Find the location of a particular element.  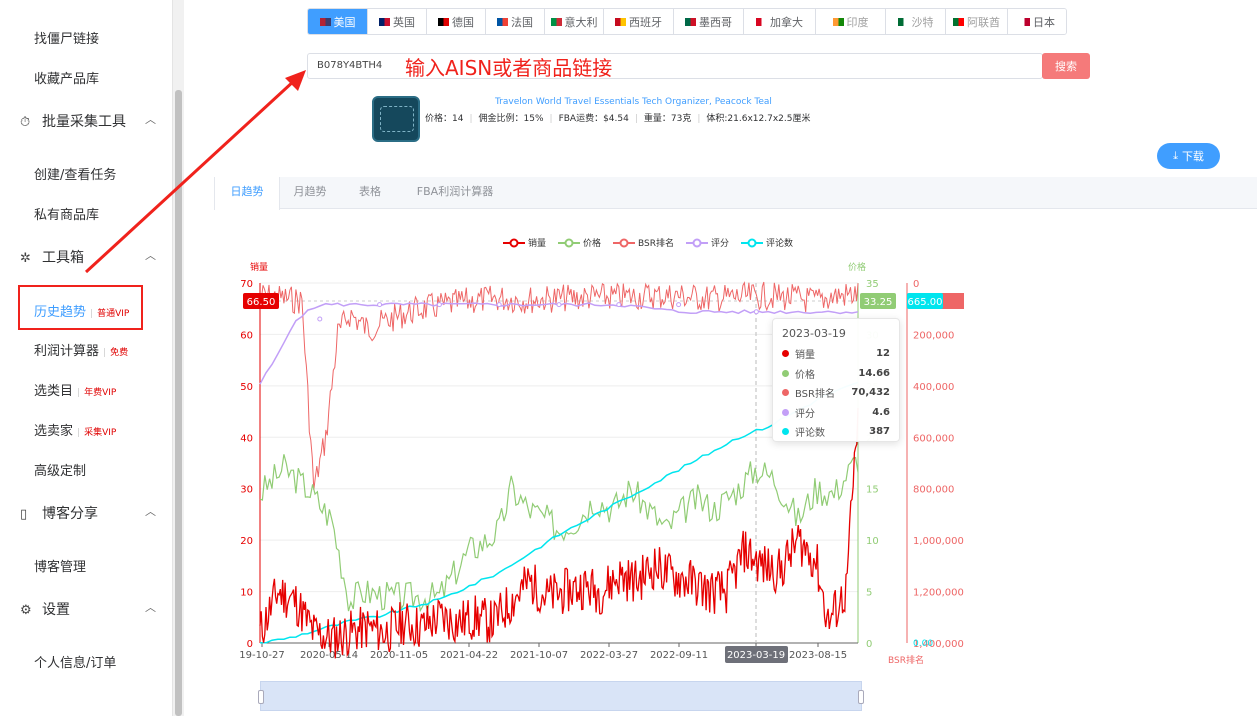

tooltip-row-0: 销量 12 is located at coordinates (836, 354).